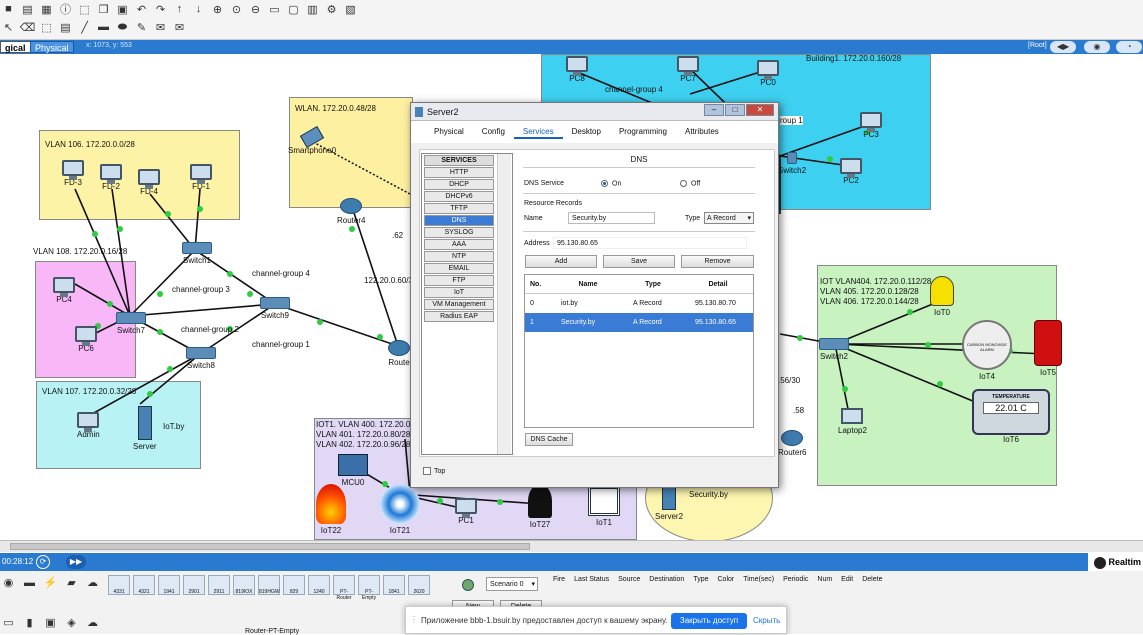 Image resolution: width=1143 pixels, height=635 pixels. I want to click on name-field: Security.by, so click(611, 218).